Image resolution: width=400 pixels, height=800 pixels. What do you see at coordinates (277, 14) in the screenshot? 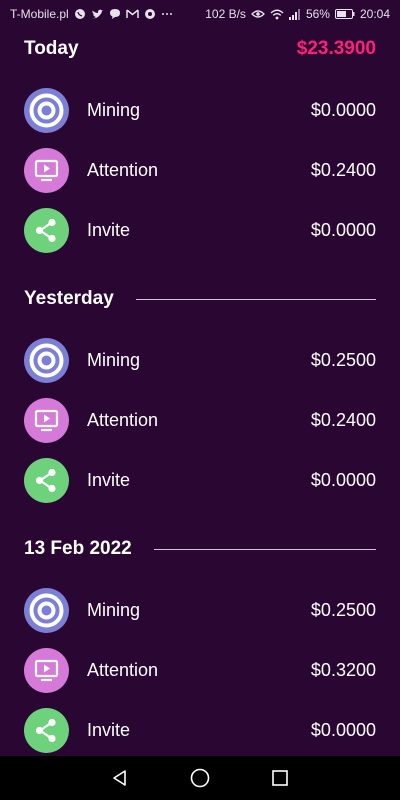
I see `wifi-icon` at bounding box center [277, 14].